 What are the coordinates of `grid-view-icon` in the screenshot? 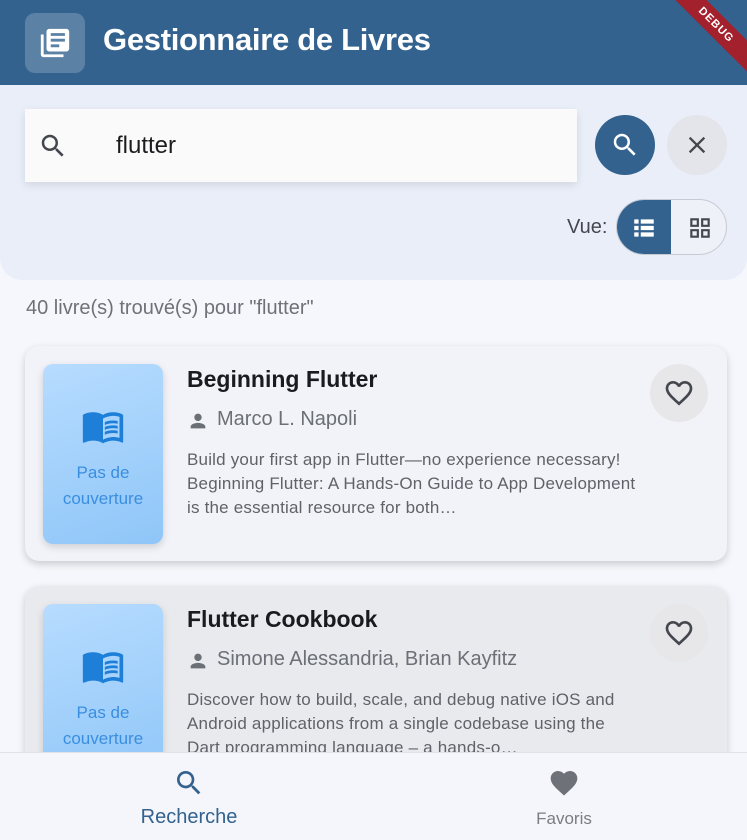 It's located at (699, 228).